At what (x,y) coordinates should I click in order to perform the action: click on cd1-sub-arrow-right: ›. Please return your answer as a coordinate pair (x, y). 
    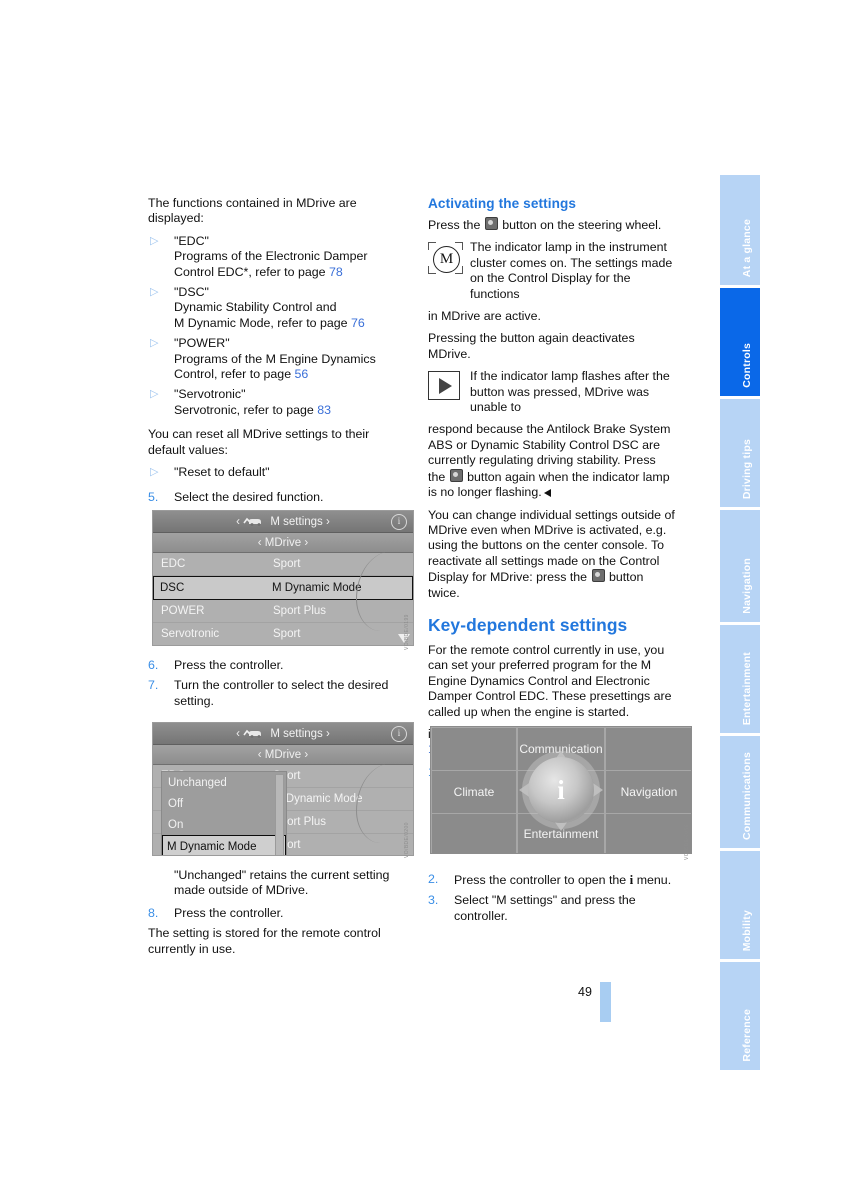
    Looking at the image, I should click on (306, 543).